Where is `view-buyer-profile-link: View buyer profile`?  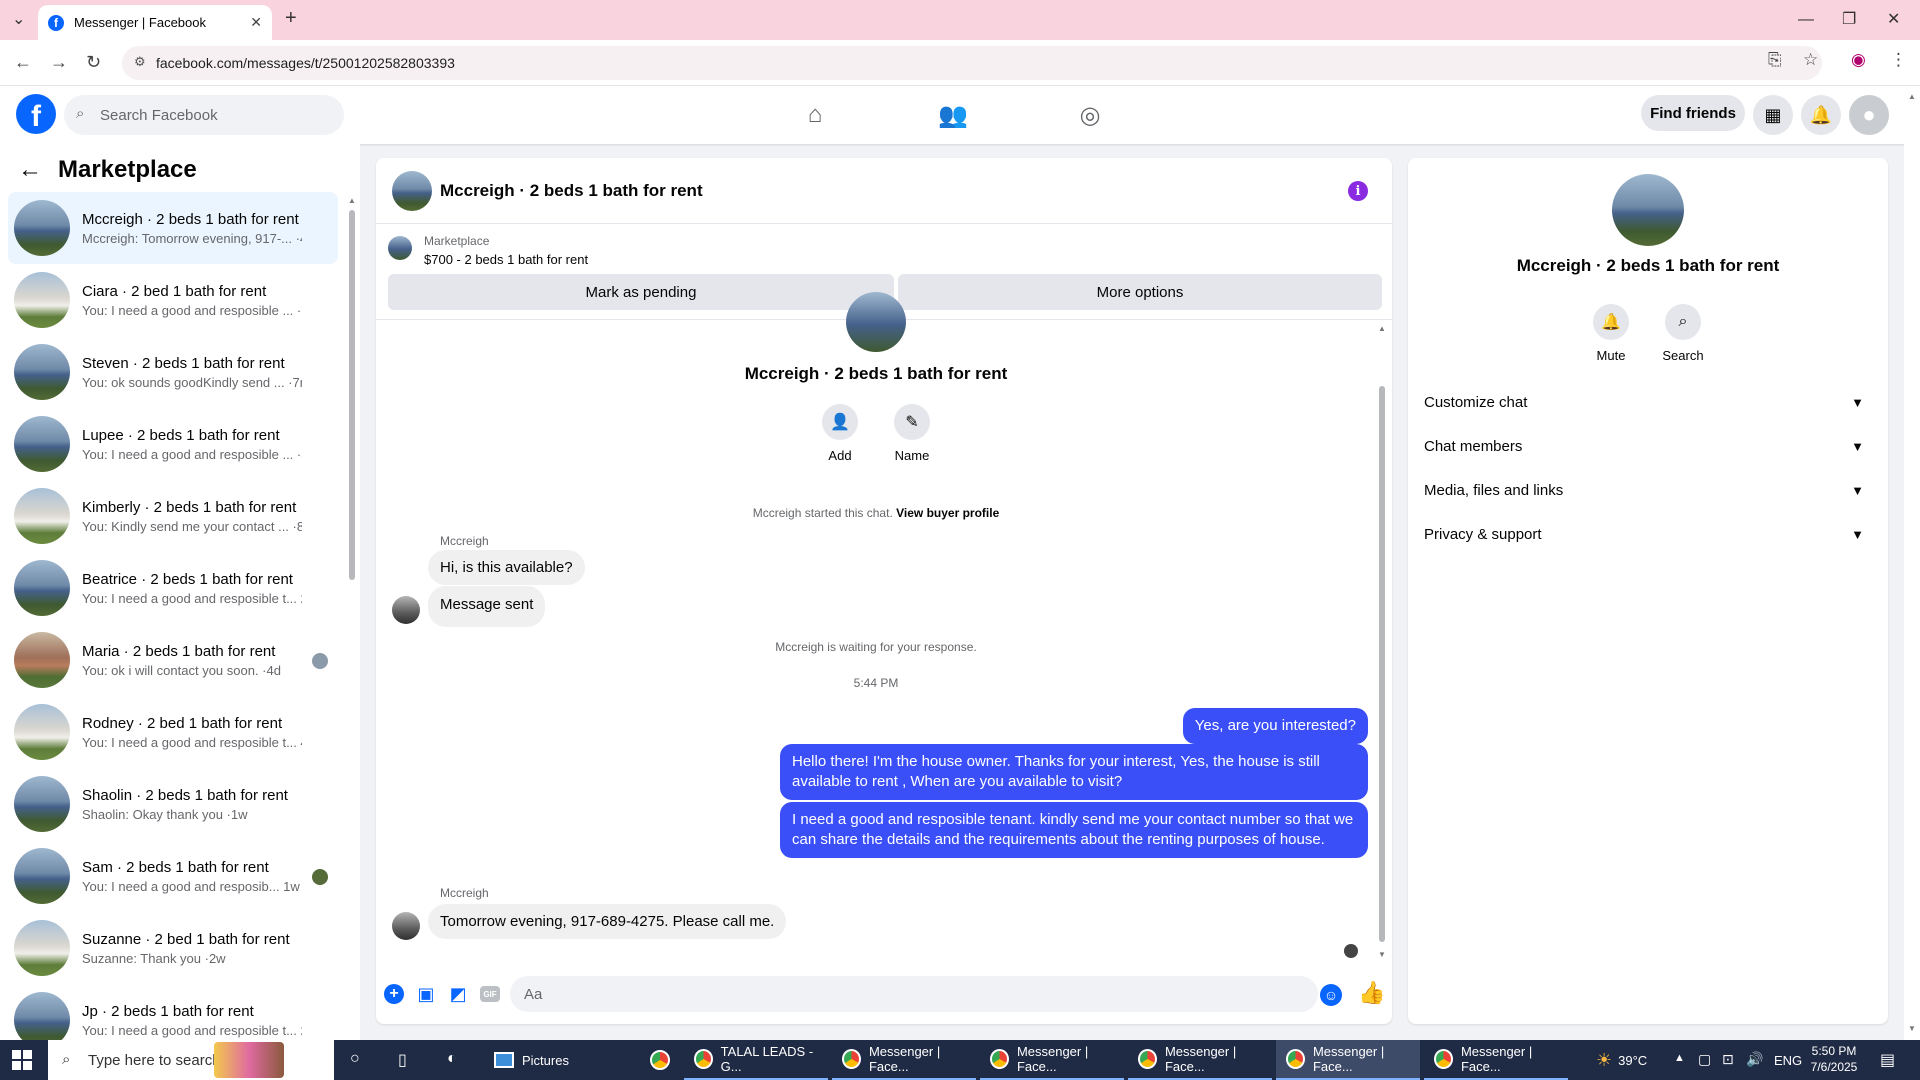
view-buyer-profile-link: View buyer profile is located at coordinates (947, 513).